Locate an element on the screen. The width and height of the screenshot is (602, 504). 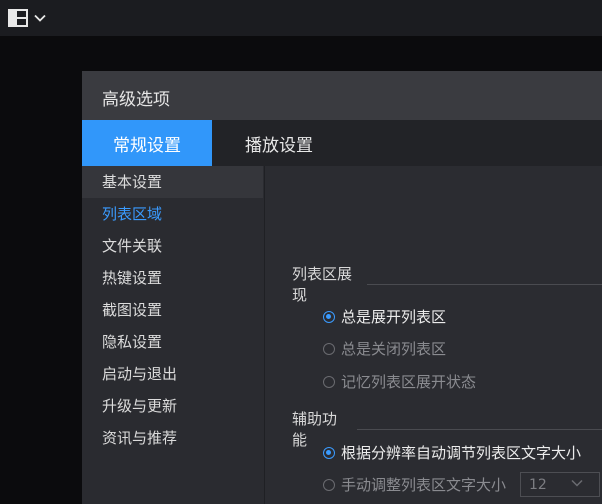
radio-label: 总是关闭列表区 is located at coordinates (394, 349).